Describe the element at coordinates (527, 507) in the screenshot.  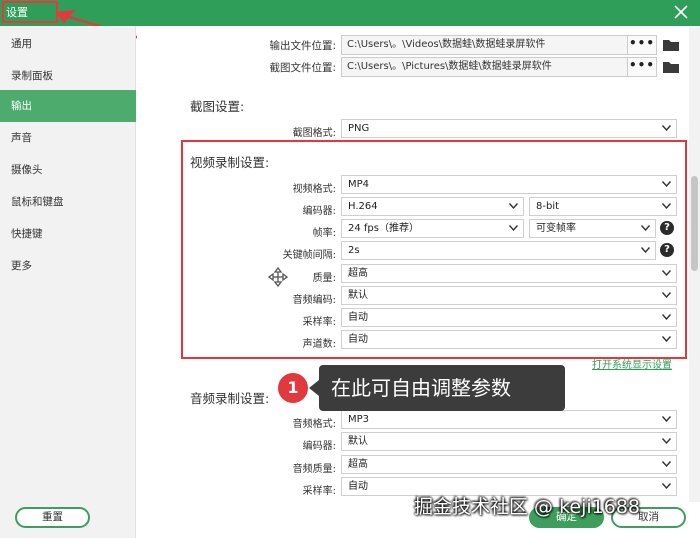
I see `watermark: 掘金技术社区 @ keji1688` at that location.